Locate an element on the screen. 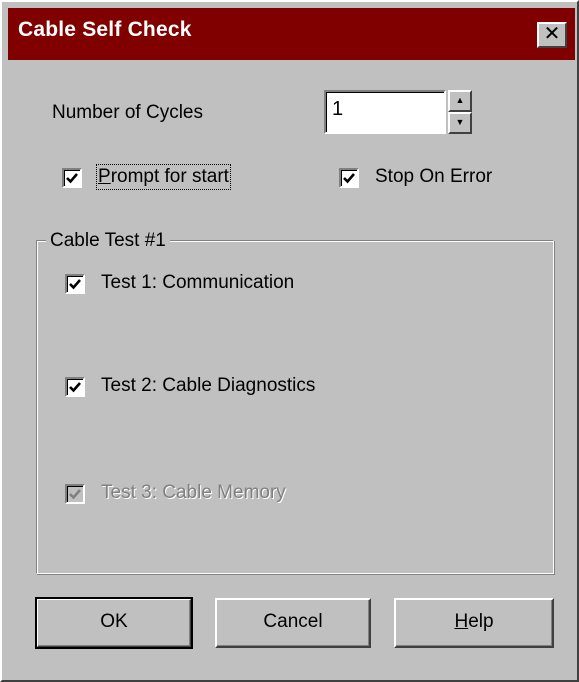  spin-up-button: ▲ is located at coordinates (460, 101).